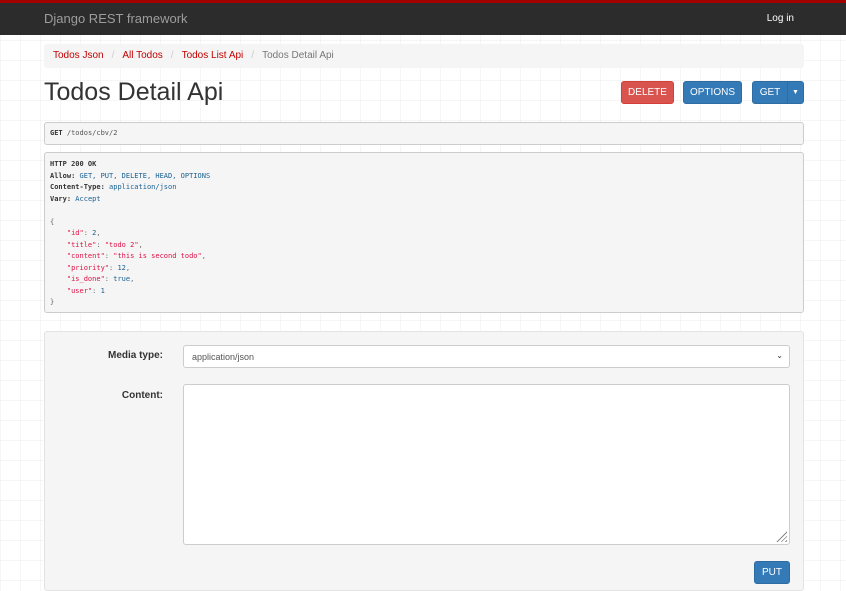 The height and width of the screenshot is (591, 846). What do you see at coordinates (130, 175) in the screenshot?
I see `response-header: Allow: GET, PUT, DELETE, HEAD, OPTIONS` at bounding box center [130, 175].